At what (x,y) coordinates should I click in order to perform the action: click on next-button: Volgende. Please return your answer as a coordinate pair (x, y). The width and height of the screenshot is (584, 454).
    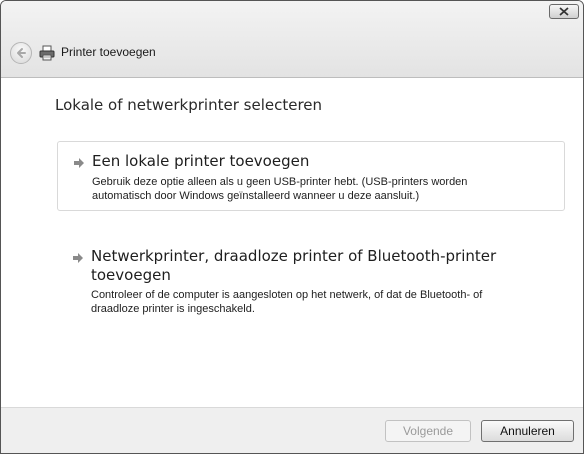
    Looking at the image, I should click on (428, 431).